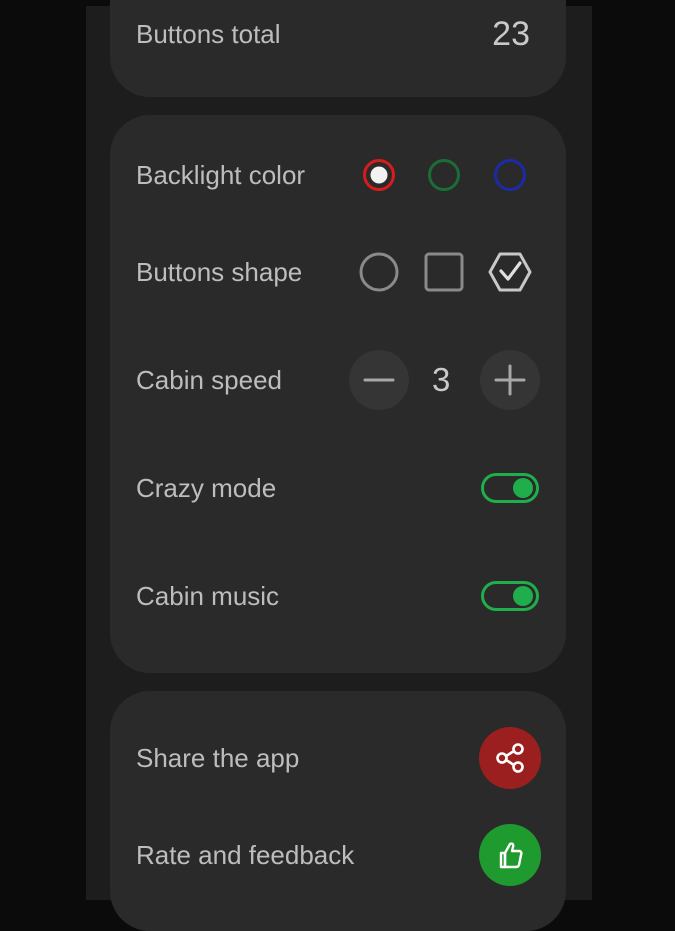 This screenshot has width=675, height=931. I want to click on check-icon, so click(510, 271).